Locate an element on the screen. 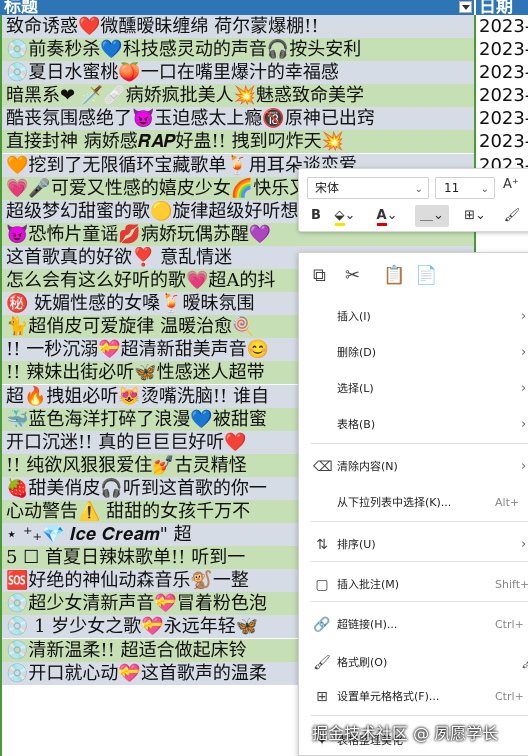 This screenshot has width=528, height=756. menu-item-label: 插入(I) is located at coordinates (354, 316).